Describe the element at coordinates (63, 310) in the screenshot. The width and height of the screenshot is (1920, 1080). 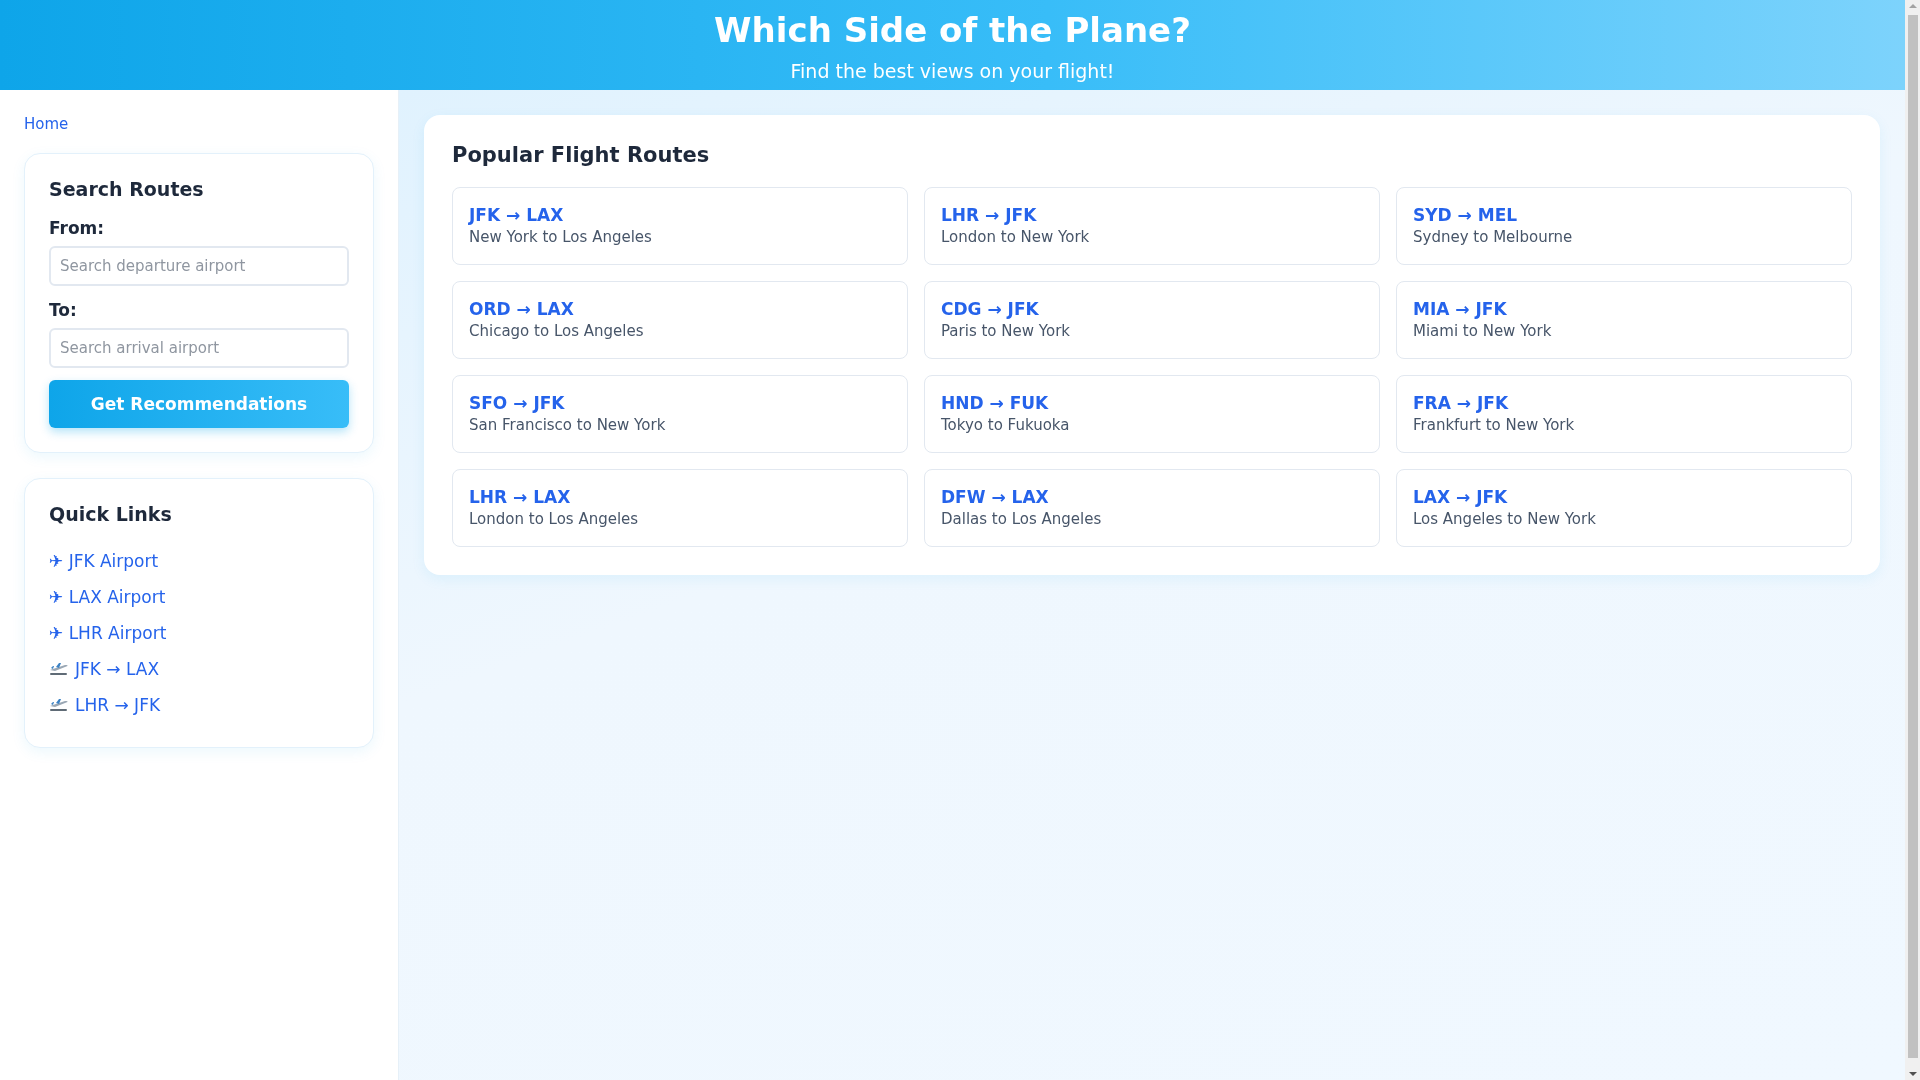
I see `field-label: To:` at that location.